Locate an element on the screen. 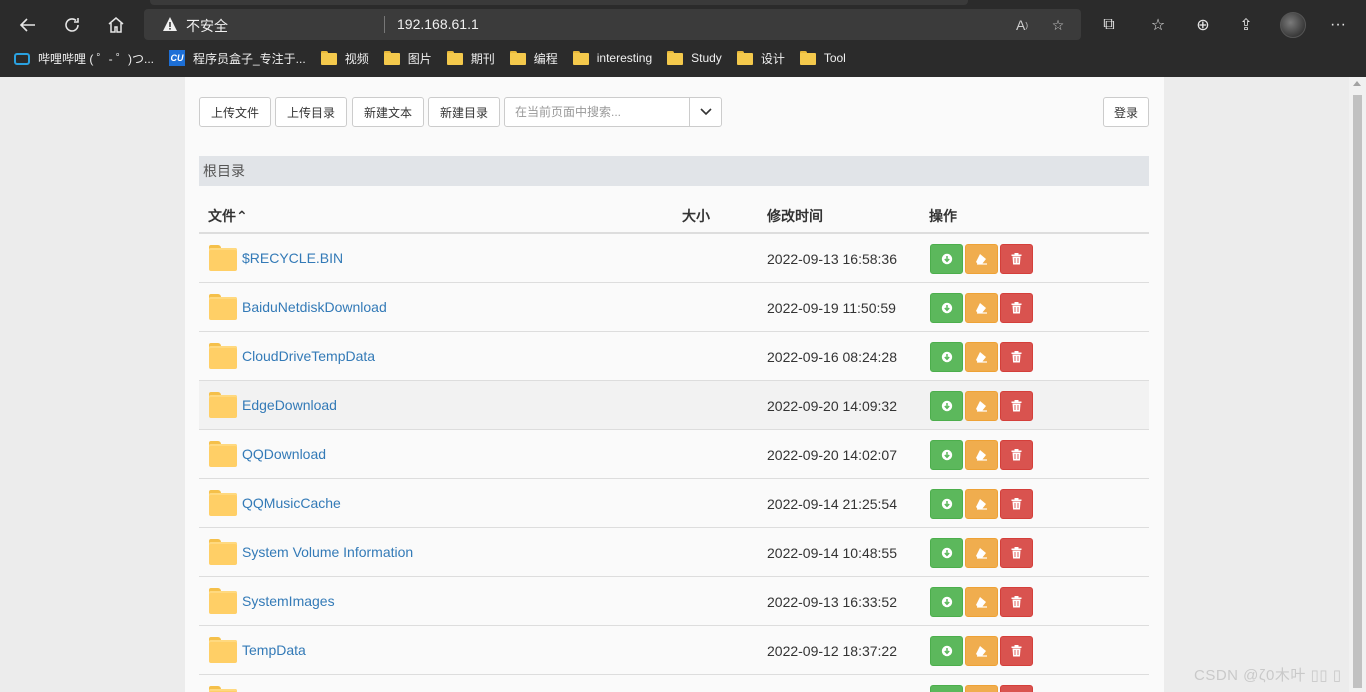  column-size-header: 大小 is located at coordinates (696, 216).